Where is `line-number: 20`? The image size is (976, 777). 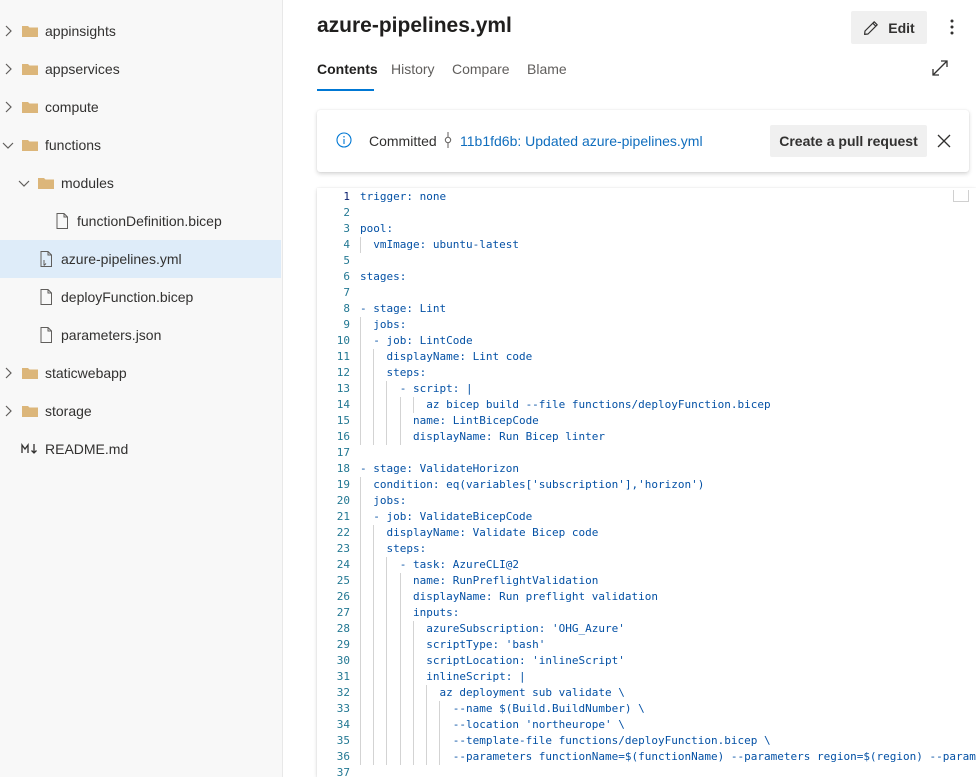 line-number: 20 is located at coordinates (343, 500).